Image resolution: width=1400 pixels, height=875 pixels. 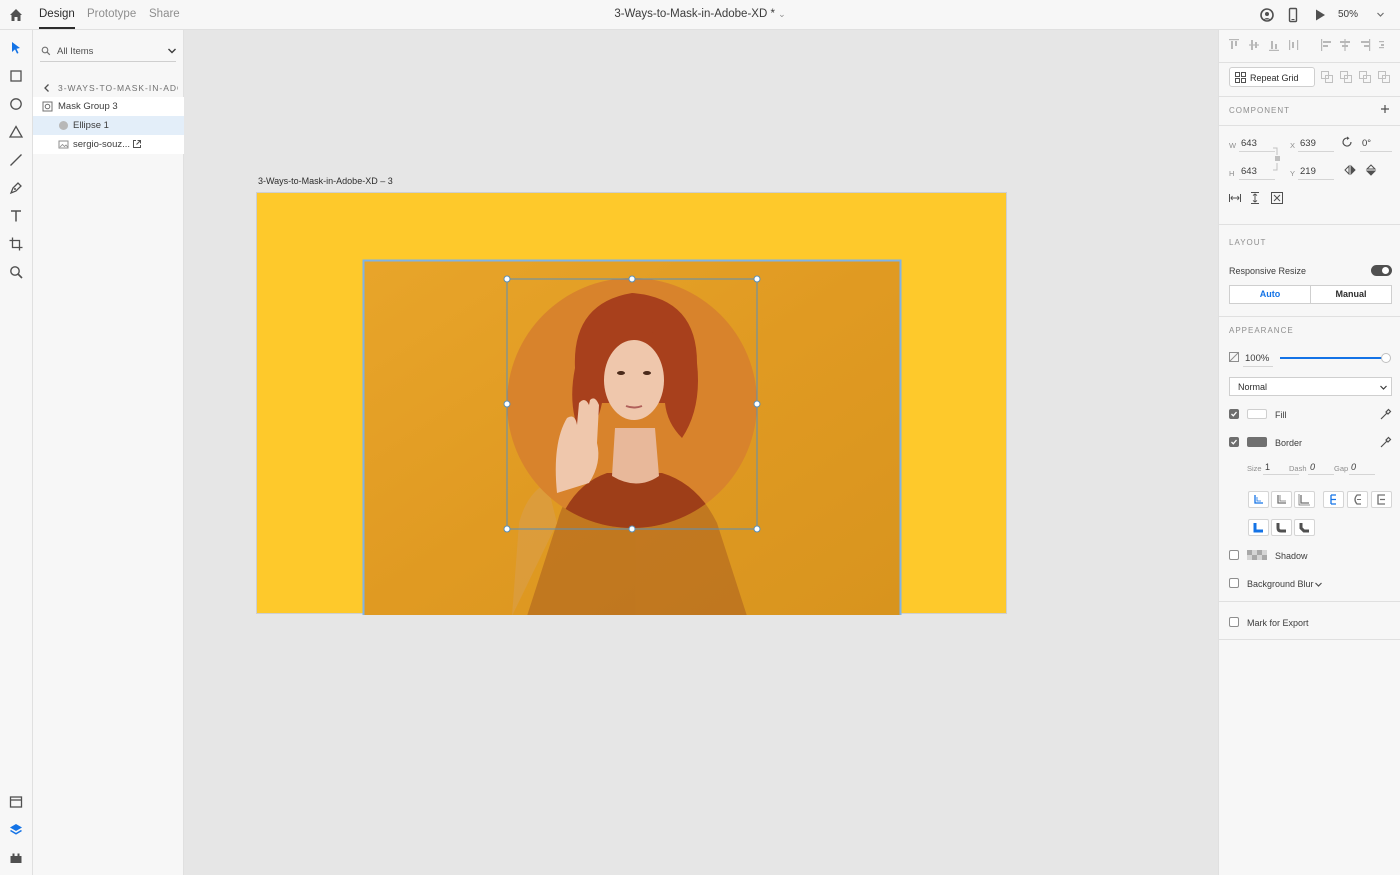 What do you see at coordinates (1281, 527) in the screenshot?
I see `join-round-button` at bounding box center [1281, 527].